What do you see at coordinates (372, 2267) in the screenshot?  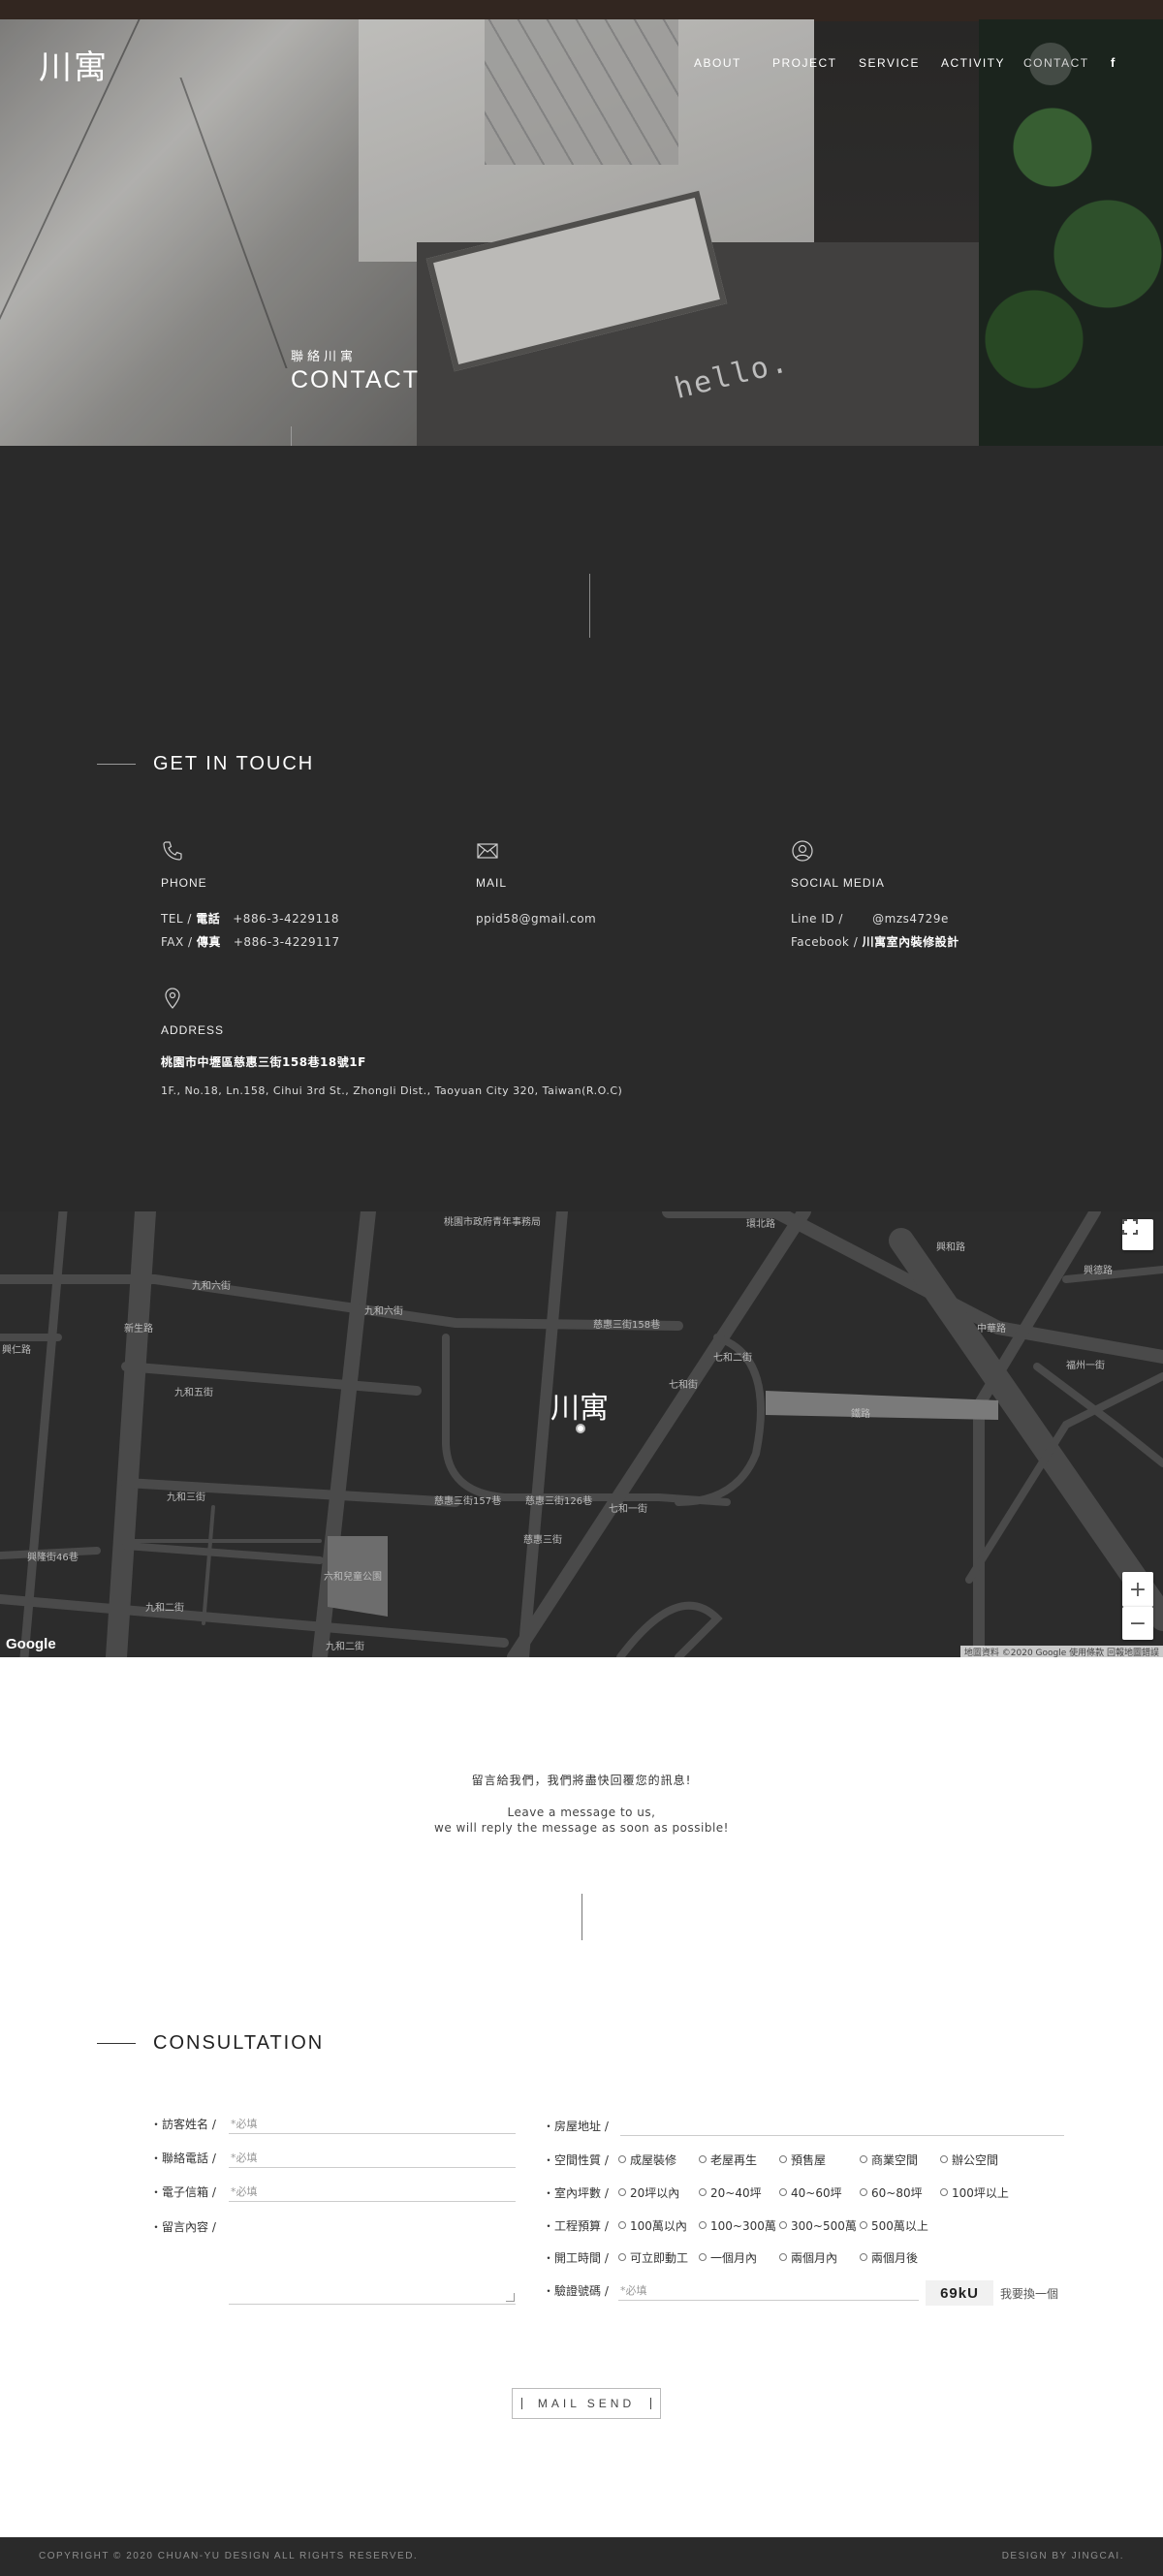 I see `message-textarea` at bounding box center [372, 2267].